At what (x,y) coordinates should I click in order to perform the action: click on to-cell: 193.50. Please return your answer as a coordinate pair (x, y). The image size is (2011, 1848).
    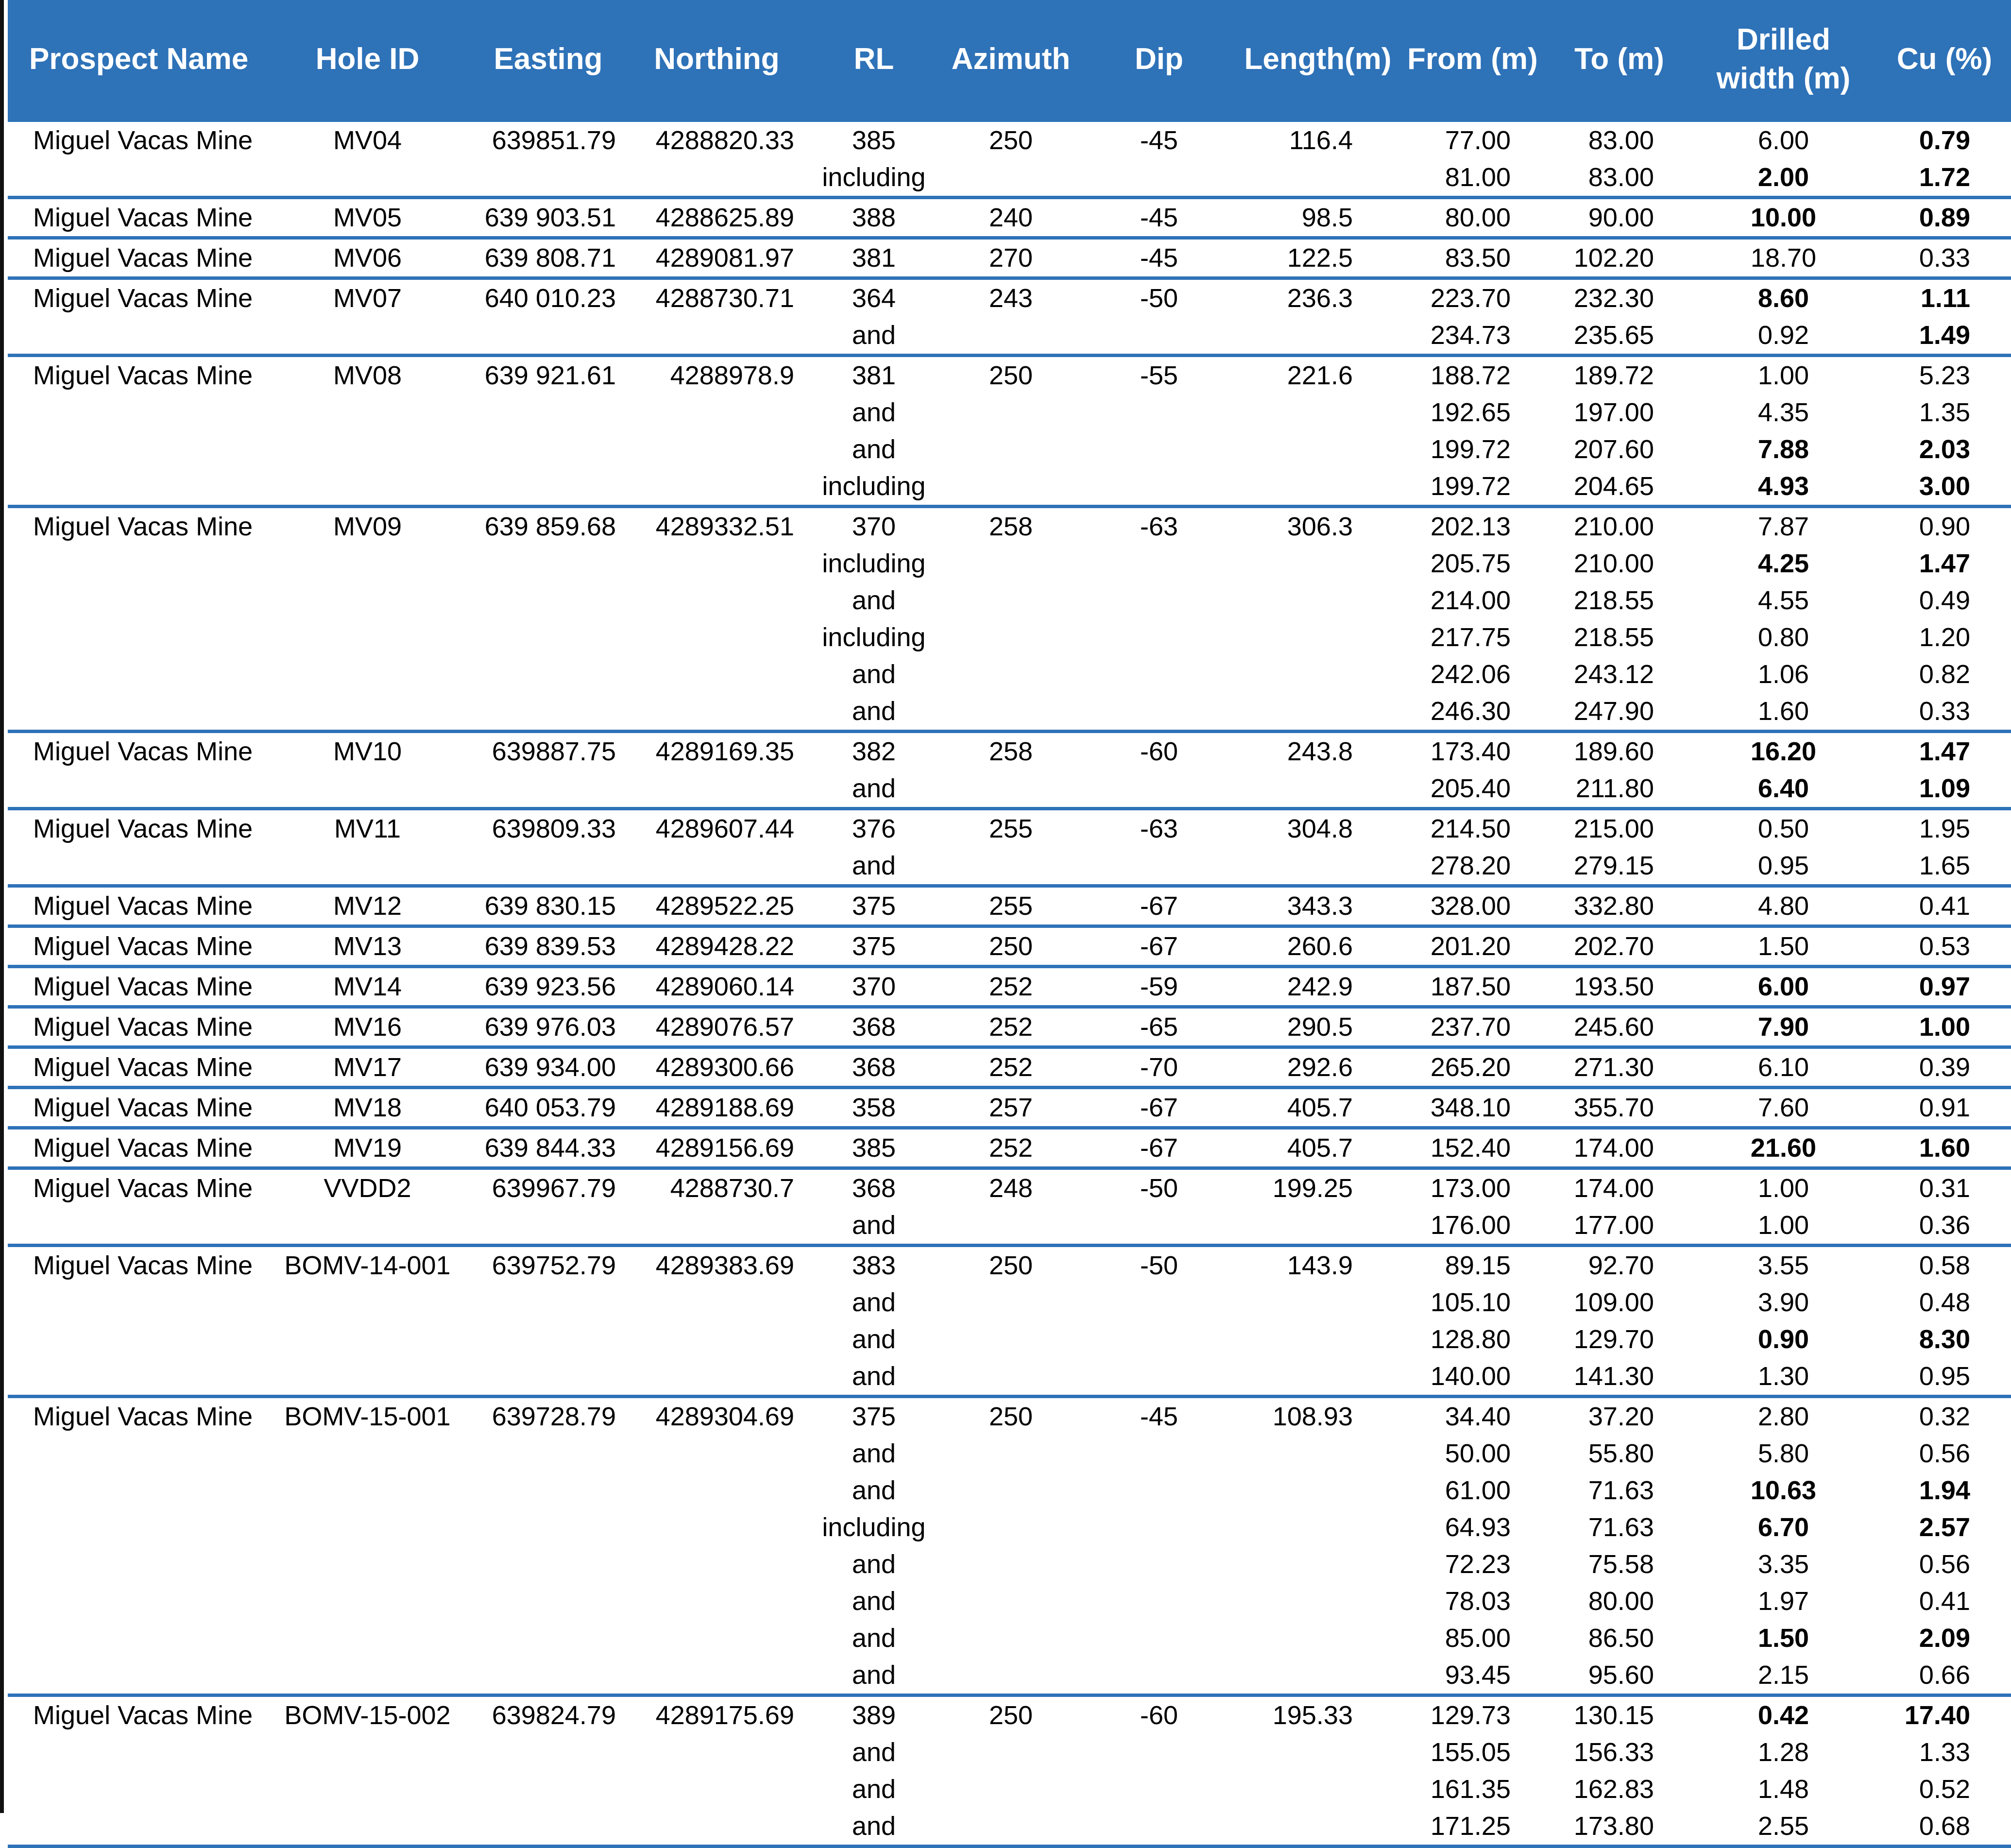
    Looking at the image, I should click on (1620, 986).